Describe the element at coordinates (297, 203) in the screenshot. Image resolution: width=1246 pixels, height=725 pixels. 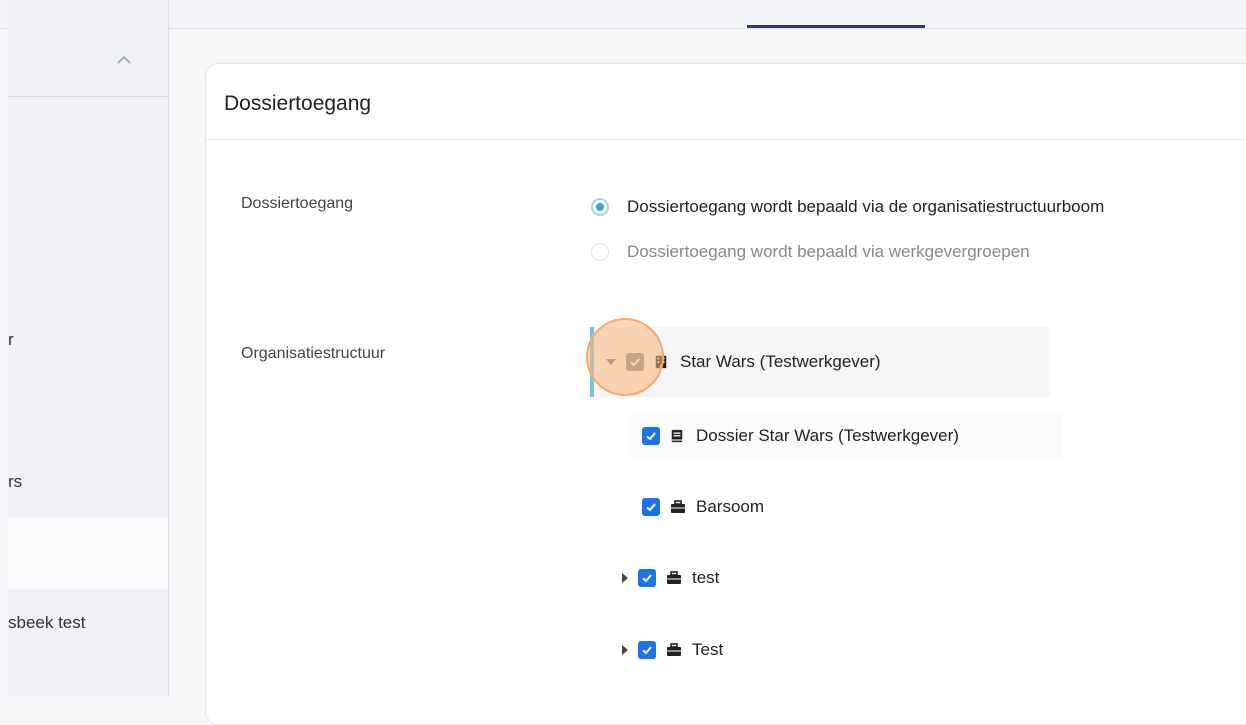
I see `access-label: Dossiertoegang` at that location.